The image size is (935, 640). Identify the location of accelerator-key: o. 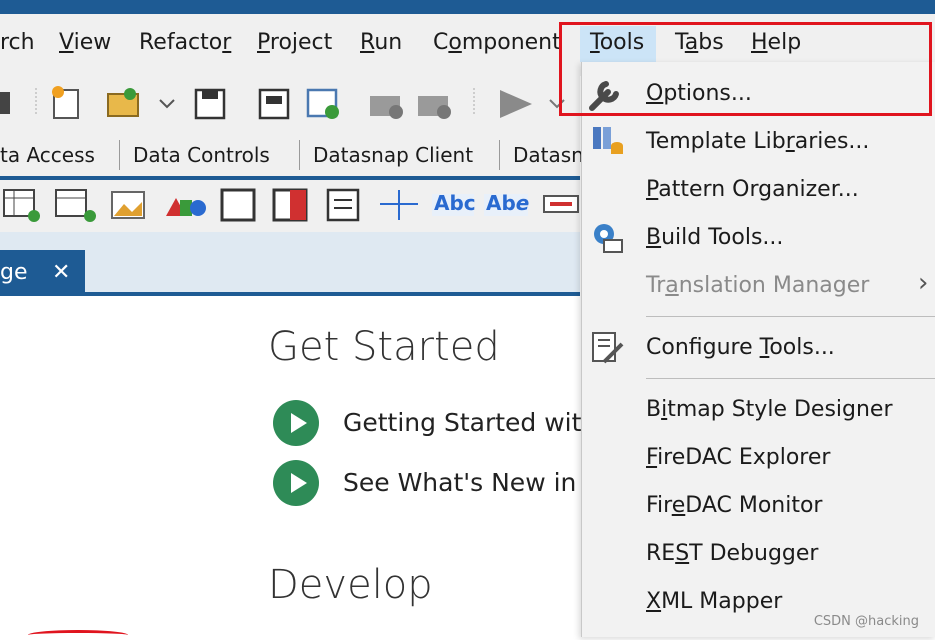
(455, 42).